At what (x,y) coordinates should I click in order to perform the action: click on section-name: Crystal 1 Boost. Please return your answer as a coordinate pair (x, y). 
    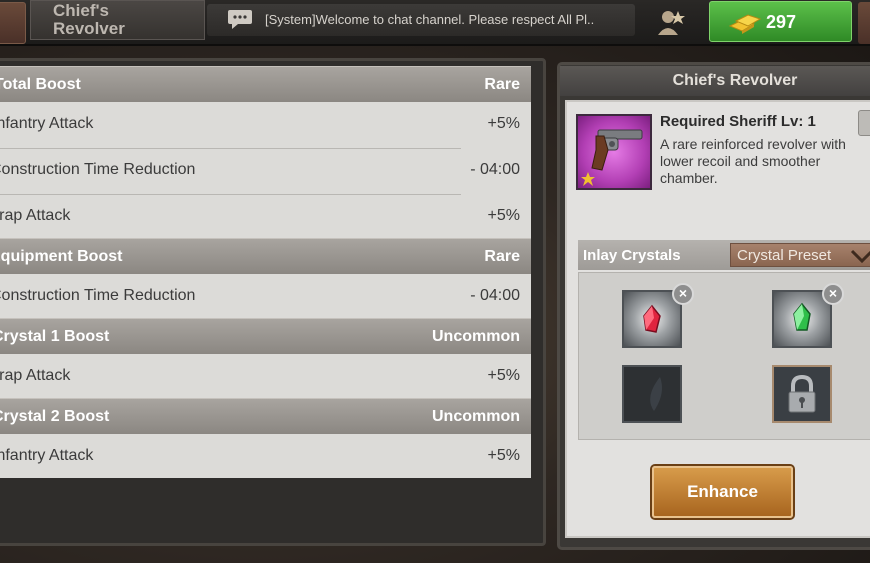
    Looking at the image, I should click on (55, 336).